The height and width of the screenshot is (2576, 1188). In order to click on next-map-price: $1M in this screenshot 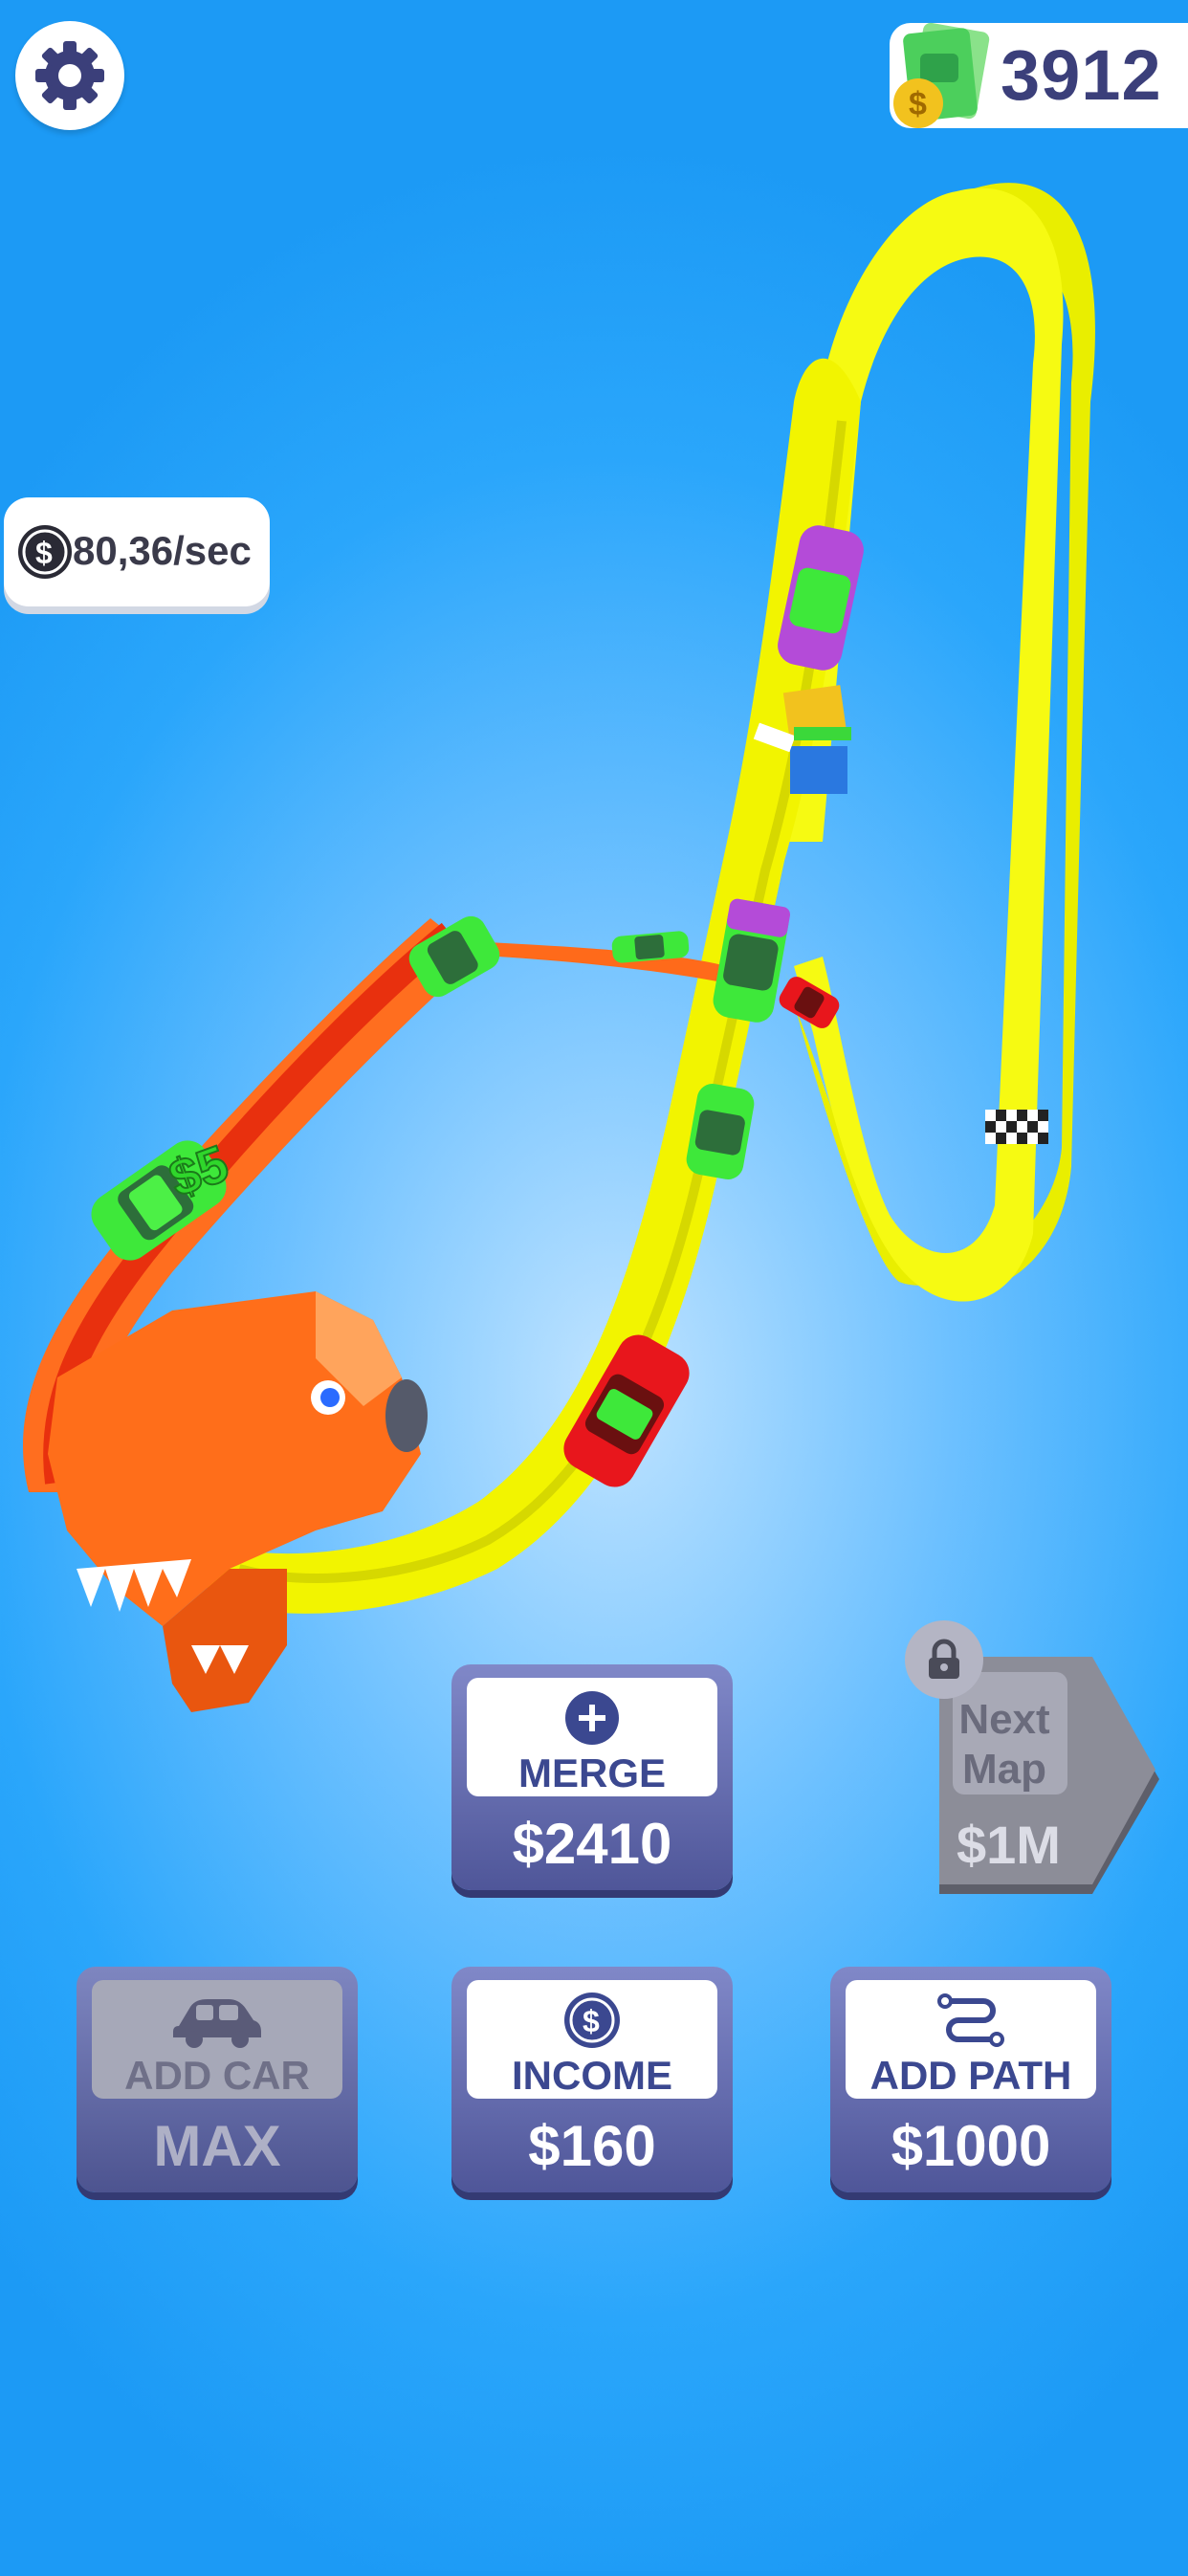, I will do `click(1009, 1845)`.